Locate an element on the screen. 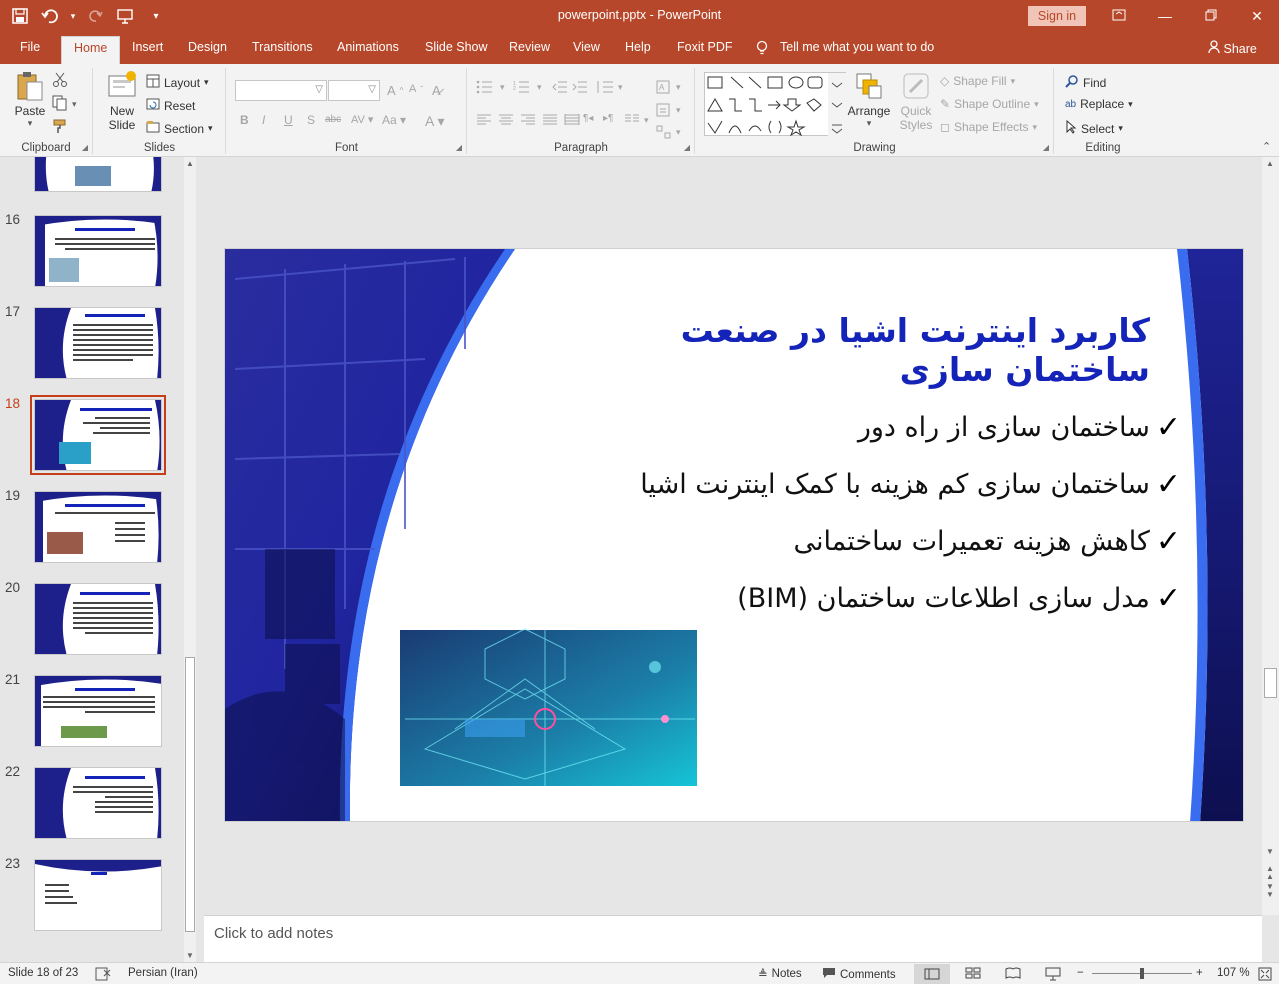  cut-button is located at coordinates (60, 81).